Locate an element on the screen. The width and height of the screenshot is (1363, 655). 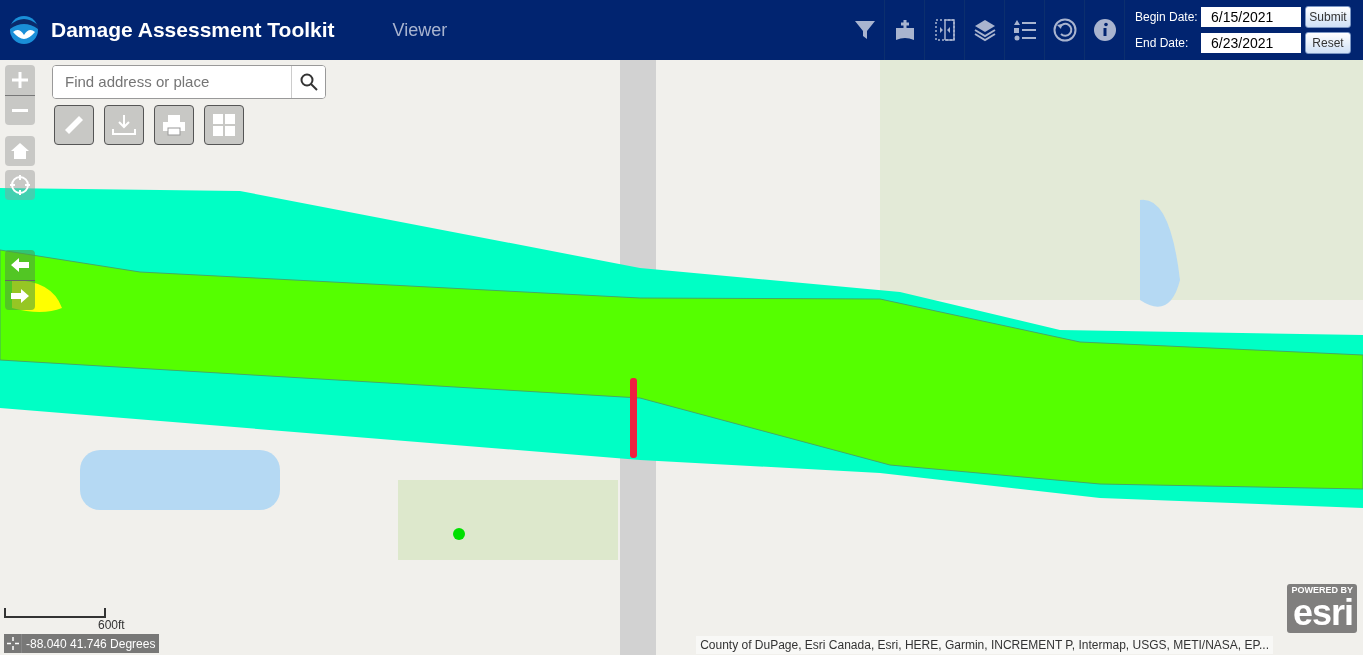
app-title: Damage Assessment Toolkit is located at coordinates (193, 30).